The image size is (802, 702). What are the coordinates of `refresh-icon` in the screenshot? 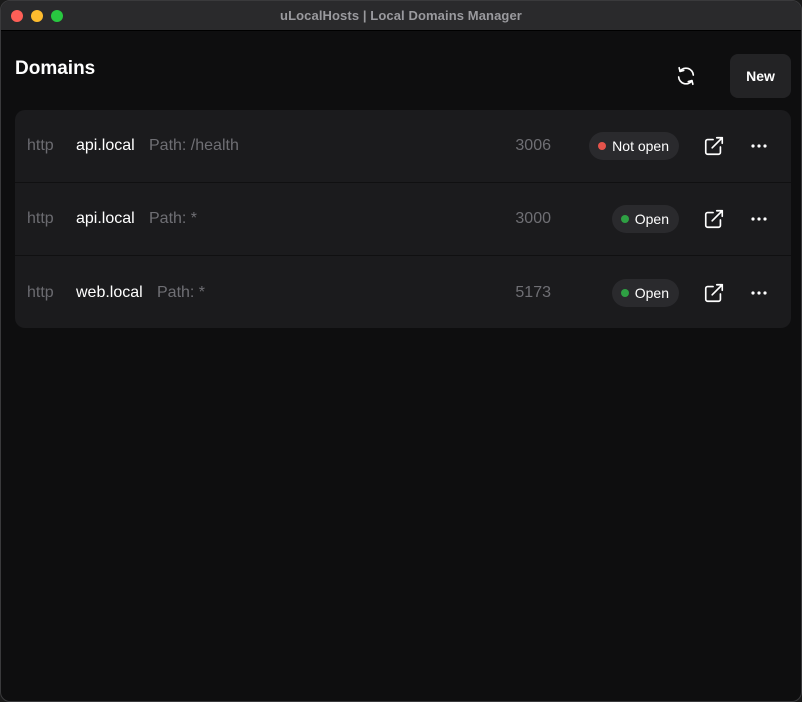 It's located at (686, 76).